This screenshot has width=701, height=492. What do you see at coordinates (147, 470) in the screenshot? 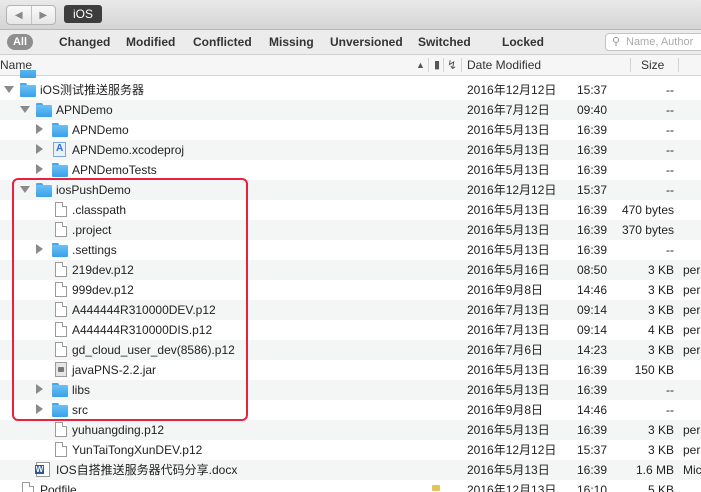
I see `row-name: IOS自搭推送服务器代码分享.docx` at bounding box center [147, 470].